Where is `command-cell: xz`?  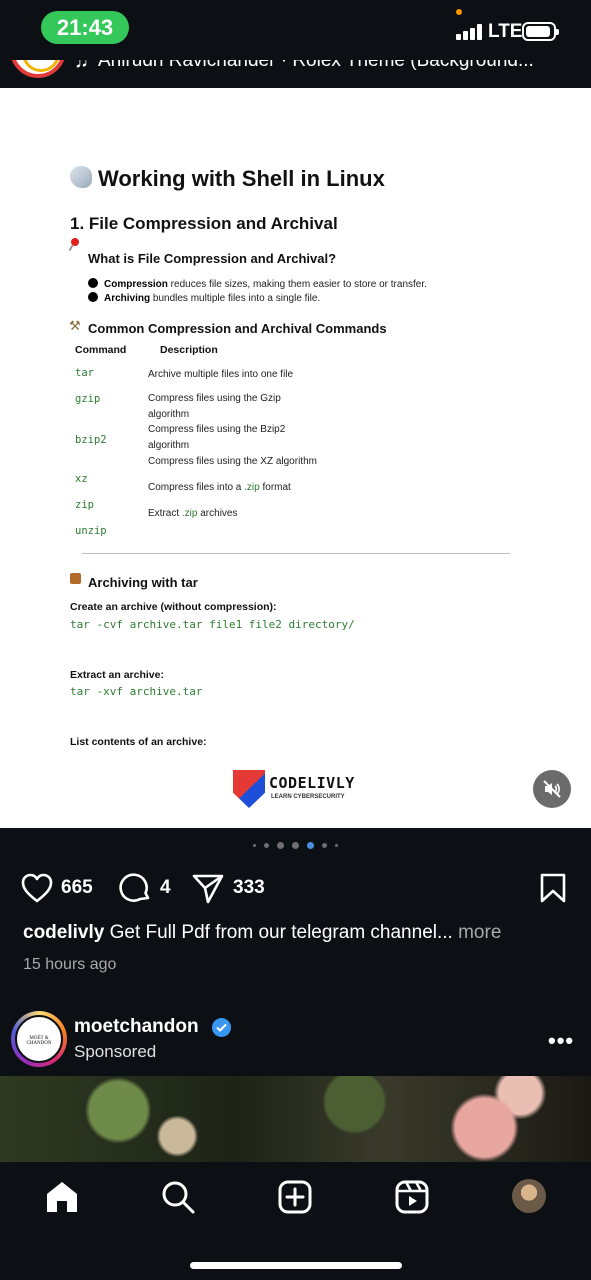 command-cell: xz is located at coordinates (81, 479).